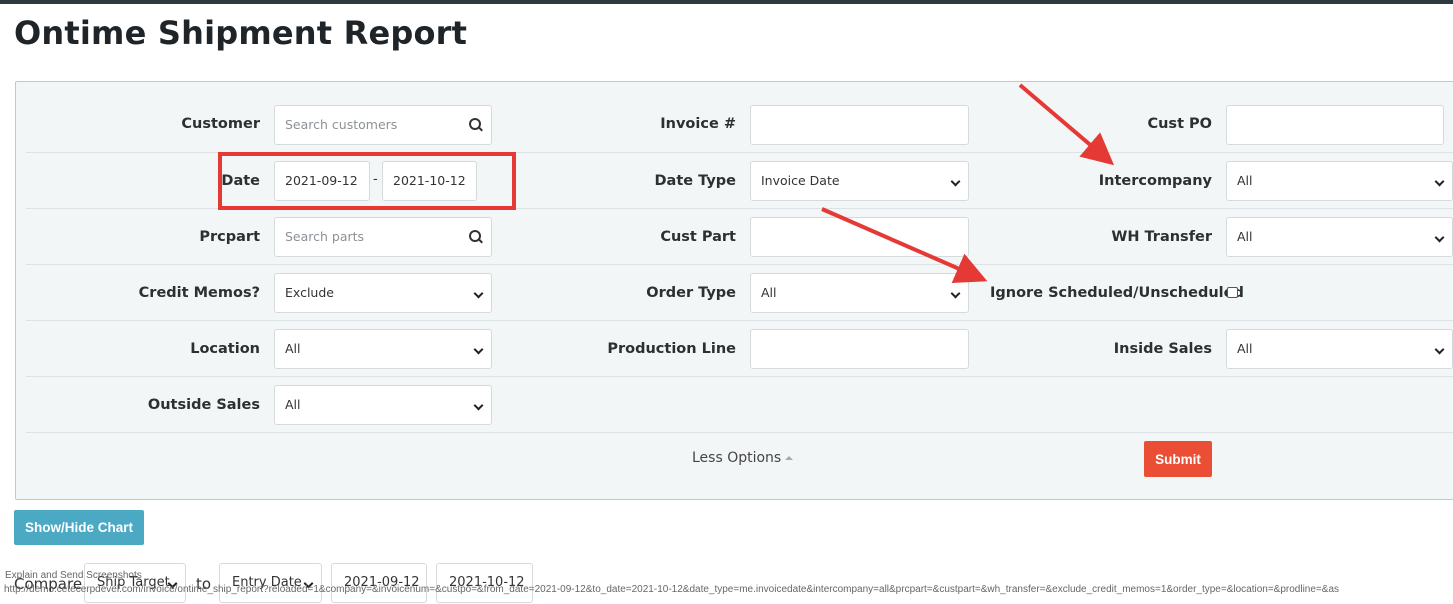 This screenshot has width=1453, height=604. What do you see at coordinates (1117, 293) in the screenshot?
I see `ignore-scheduled-label: Ignore Scheduled/Unscheduled` at bounding box center [1117, 293].